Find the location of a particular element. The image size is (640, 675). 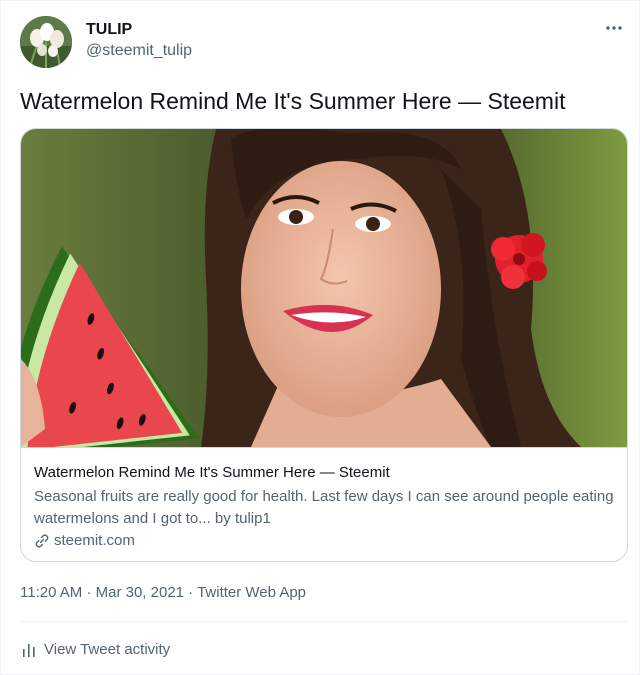

tweet-time-link: 11:20 AM · Mar 30, 2021 is located at coordinates (102, 592).